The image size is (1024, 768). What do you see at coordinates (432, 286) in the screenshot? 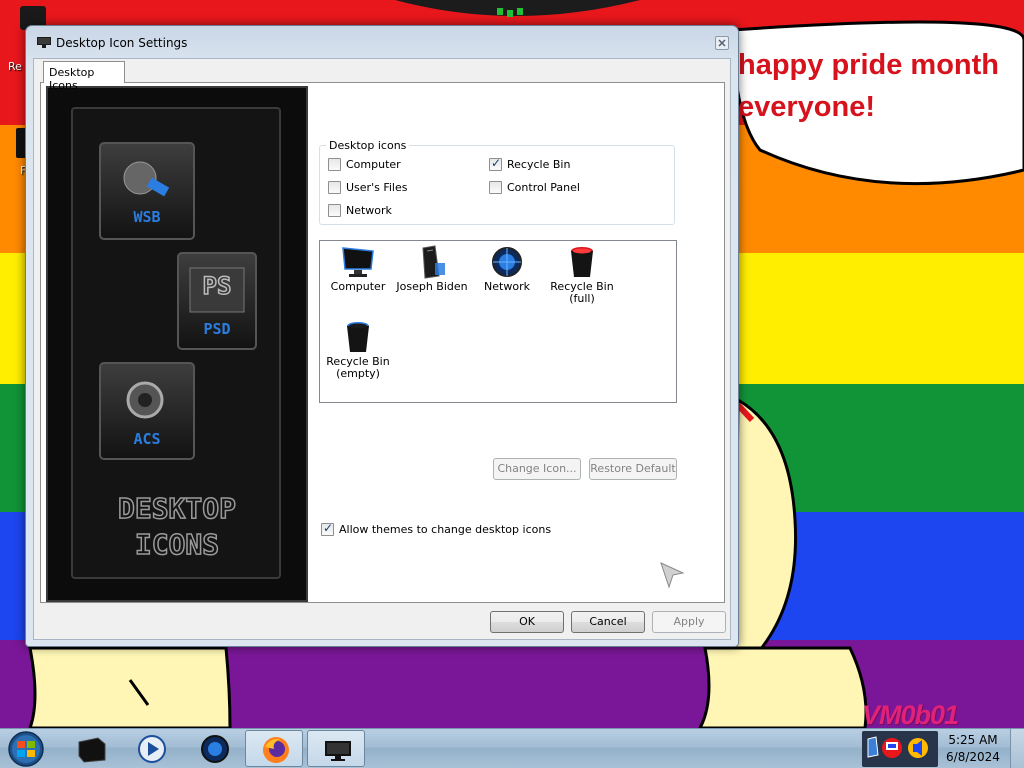
I see `list-item-label: Joseph Biden` at bounding box center [432, 286].